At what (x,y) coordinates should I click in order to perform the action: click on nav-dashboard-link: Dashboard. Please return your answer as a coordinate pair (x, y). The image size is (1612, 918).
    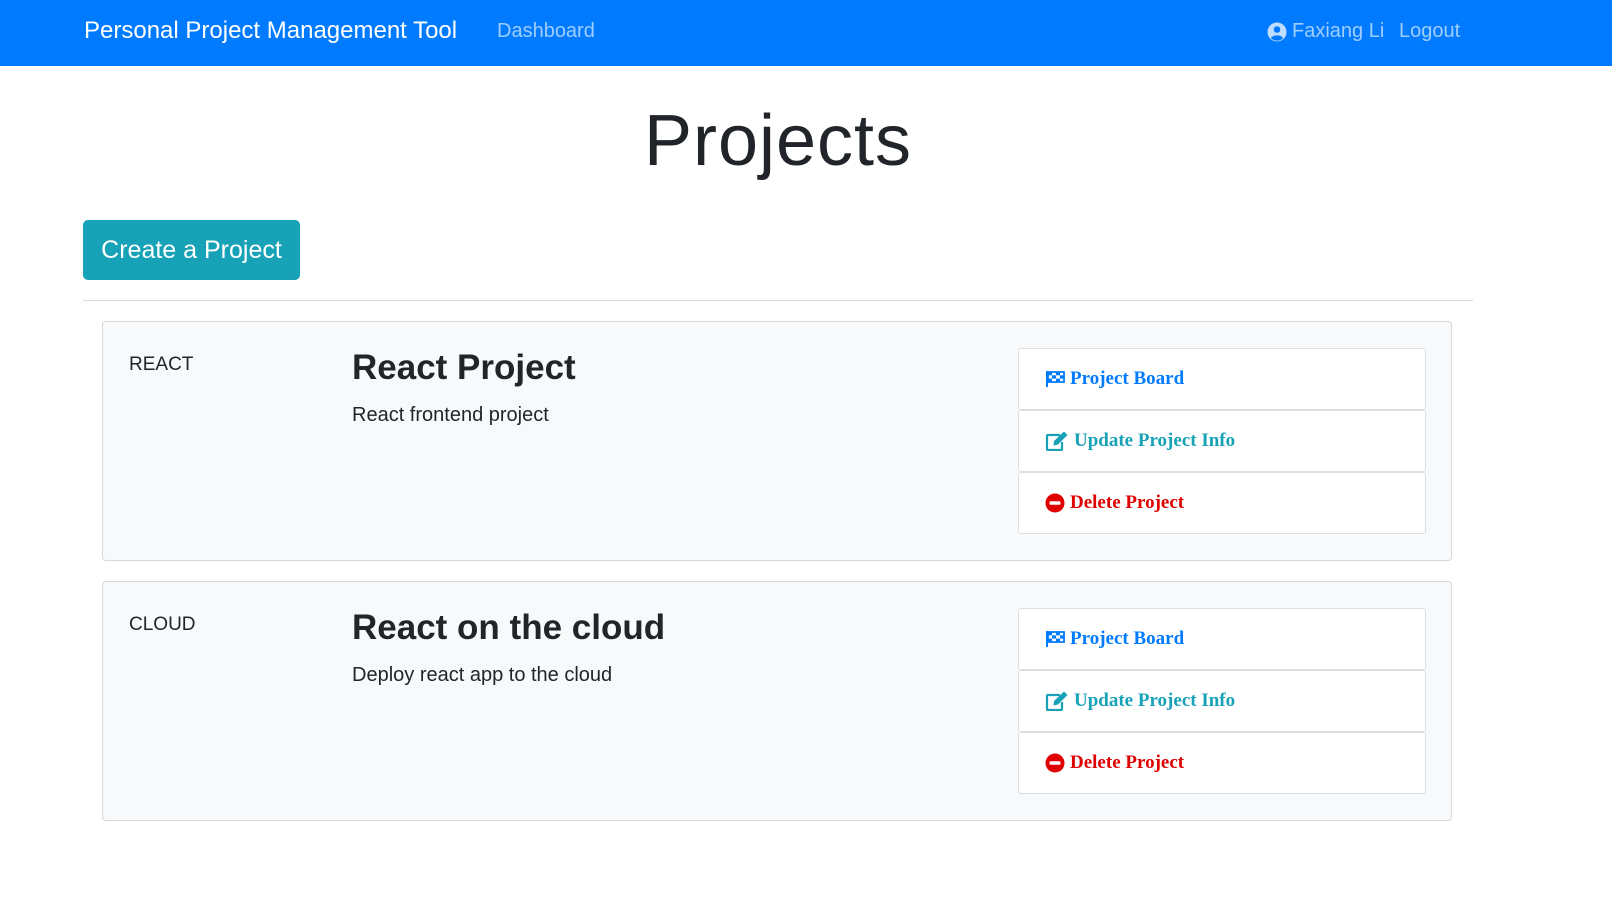
    Looking at the image, I should click on (546, 31).